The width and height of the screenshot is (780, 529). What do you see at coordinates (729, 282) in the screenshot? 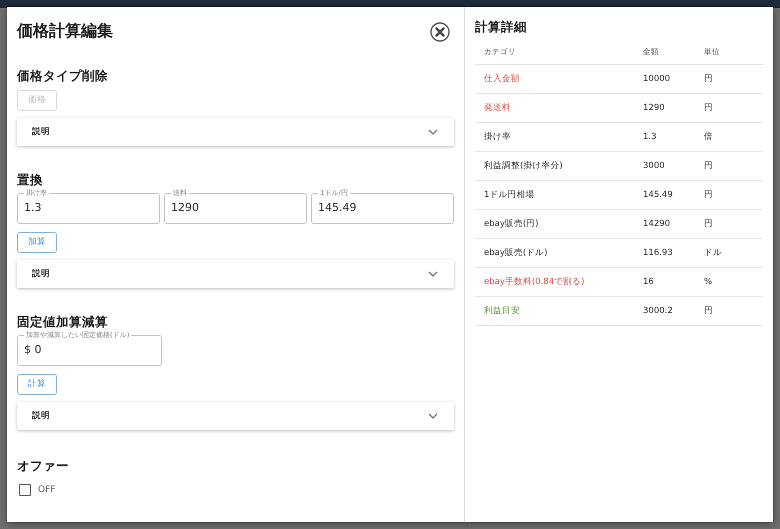
I see `table-cell: %` at bounding box center [729, 282].